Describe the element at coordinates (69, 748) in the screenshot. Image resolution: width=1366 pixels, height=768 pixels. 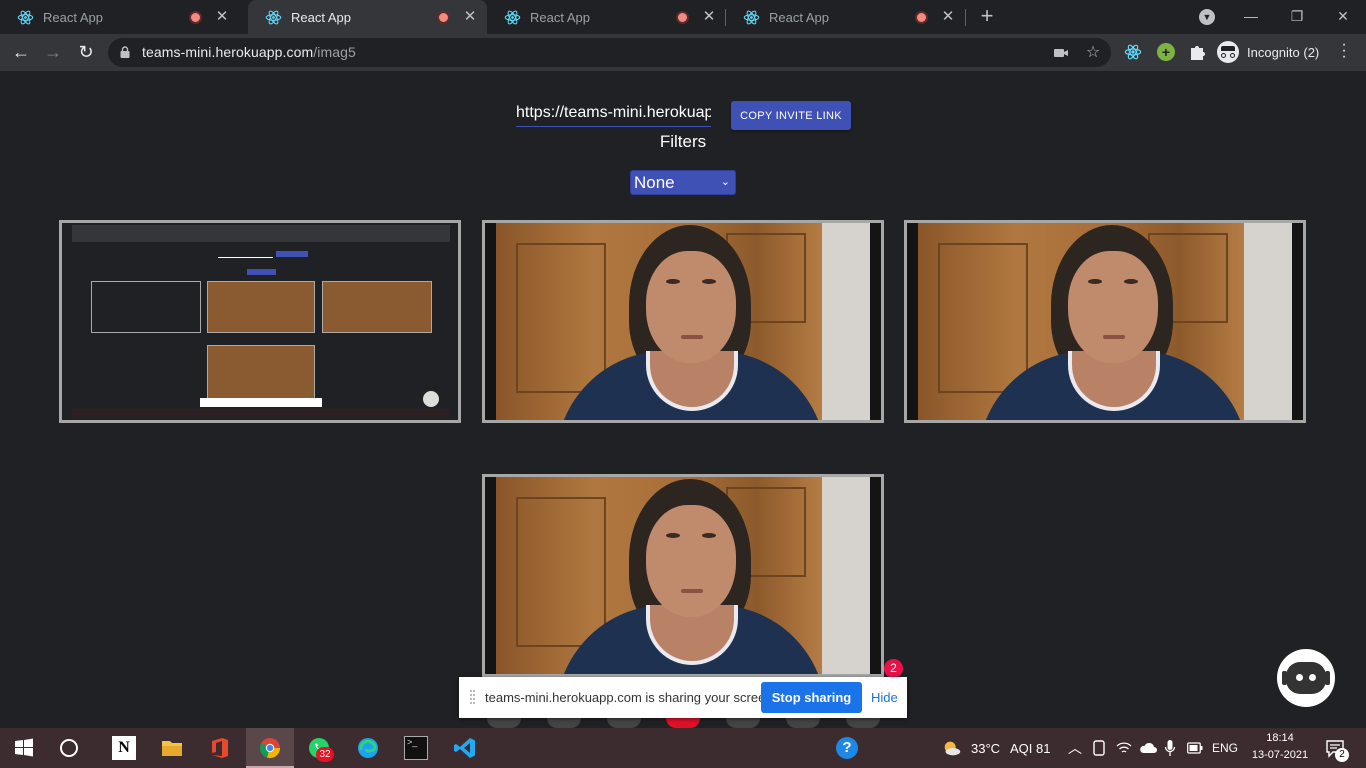
I see `search-icon` at that location.